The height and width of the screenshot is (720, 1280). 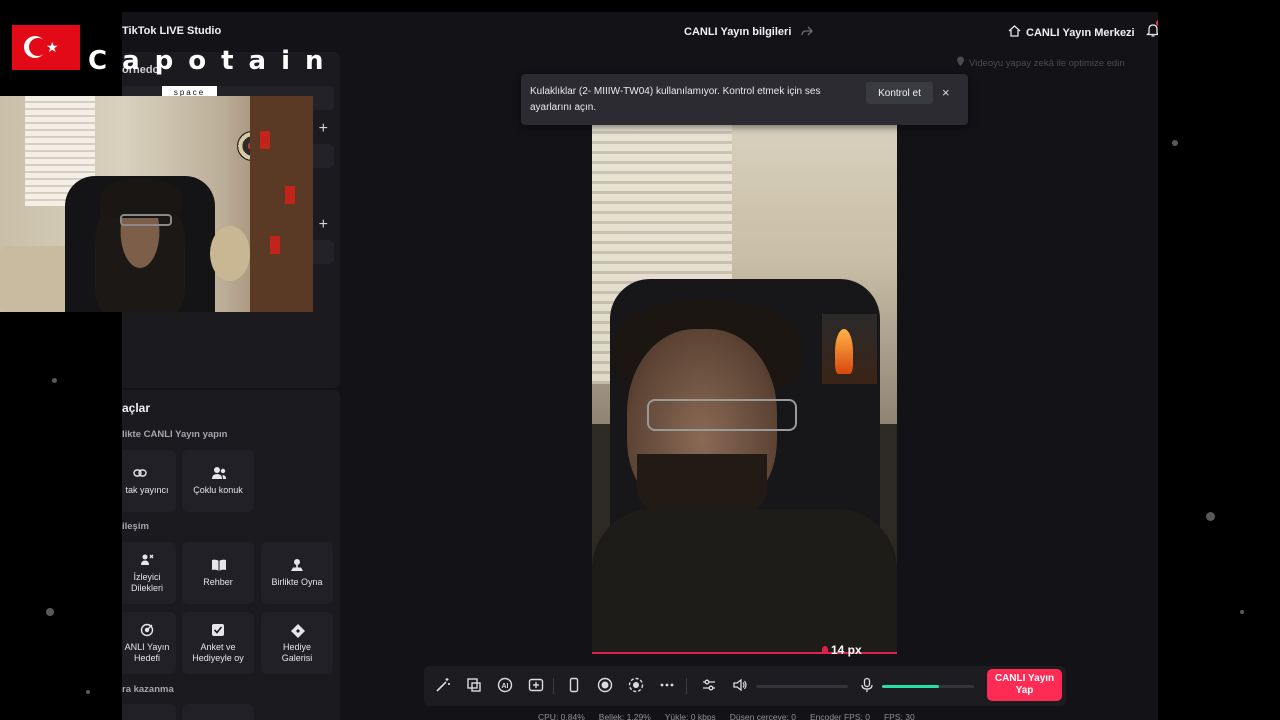 I want to click on webcam-sofa, so click(x=37, y=279).